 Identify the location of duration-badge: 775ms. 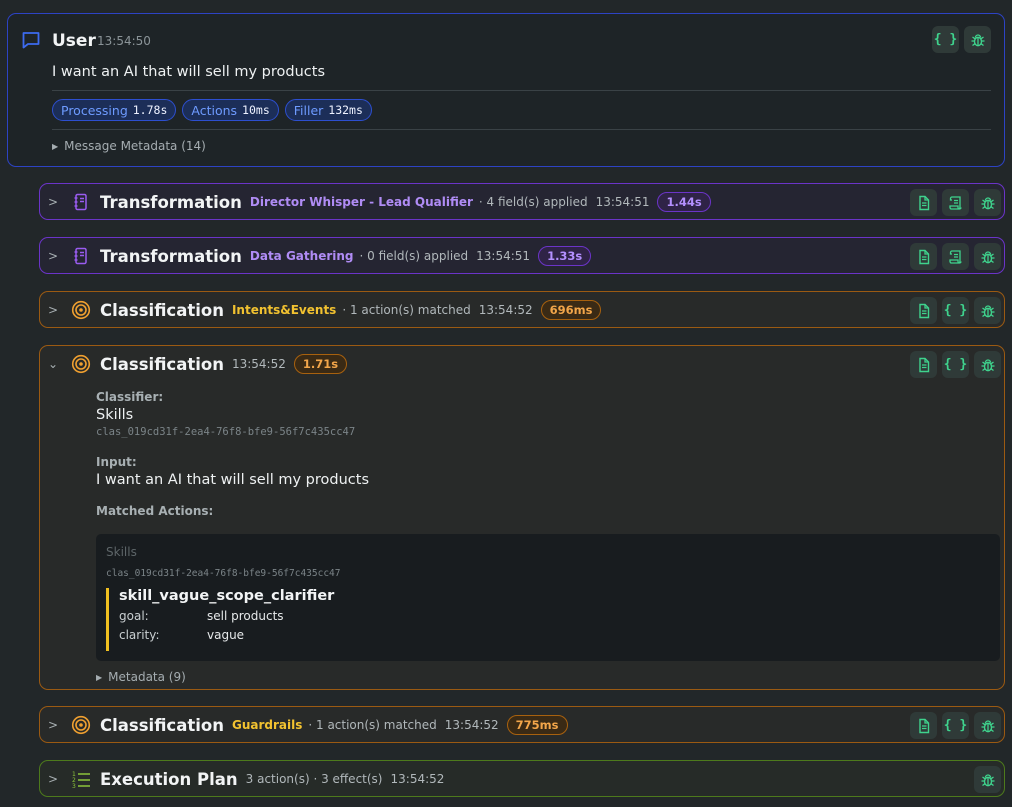
(537, 725).